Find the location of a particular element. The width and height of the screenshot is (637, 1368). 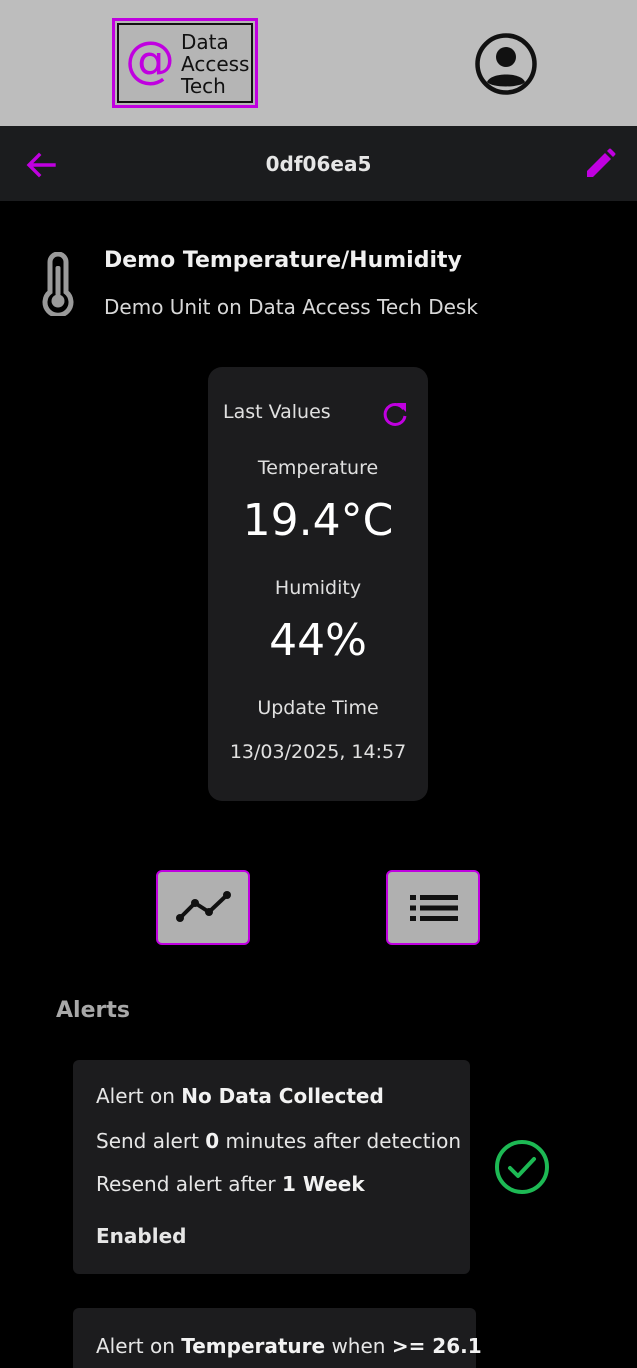

update-time-label: Update Time is located at coordinates (318, 708).